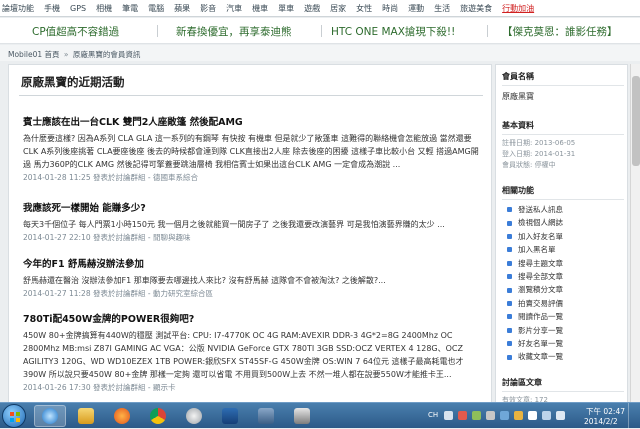 The width and height of the screenshot is (640, 429). What do you see at coordinates (75, 31) in the screenshot?
I see `promo-link-1: CP值超高不容錯過` at bounding box center [75, 31].